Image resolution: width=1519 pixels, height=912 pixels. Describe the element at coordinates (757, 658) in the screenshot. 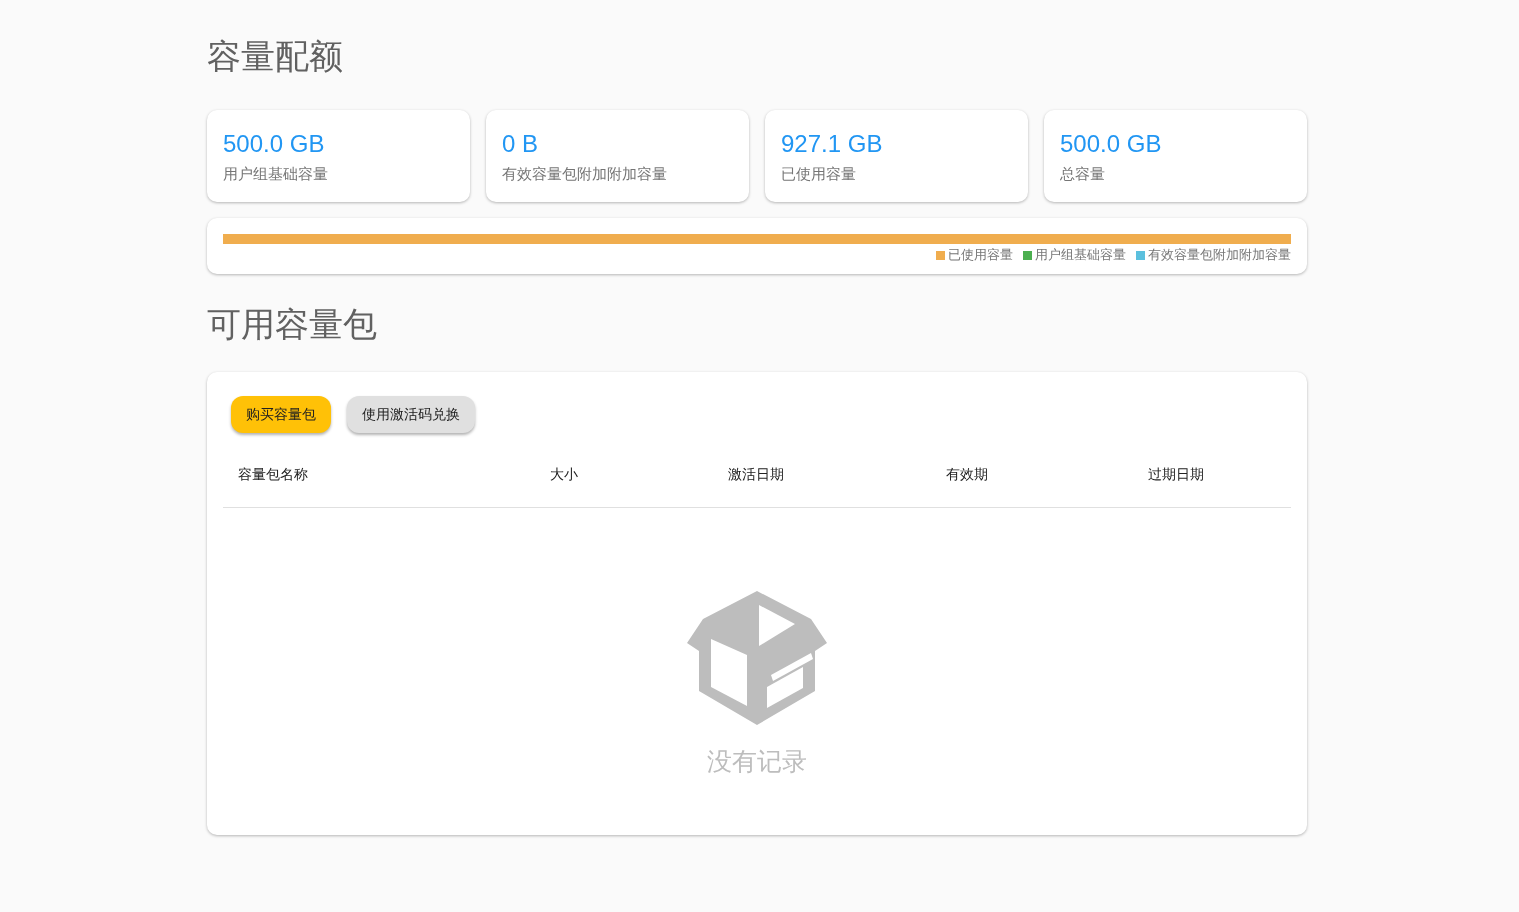

I see `empty-box-icon` at that location.